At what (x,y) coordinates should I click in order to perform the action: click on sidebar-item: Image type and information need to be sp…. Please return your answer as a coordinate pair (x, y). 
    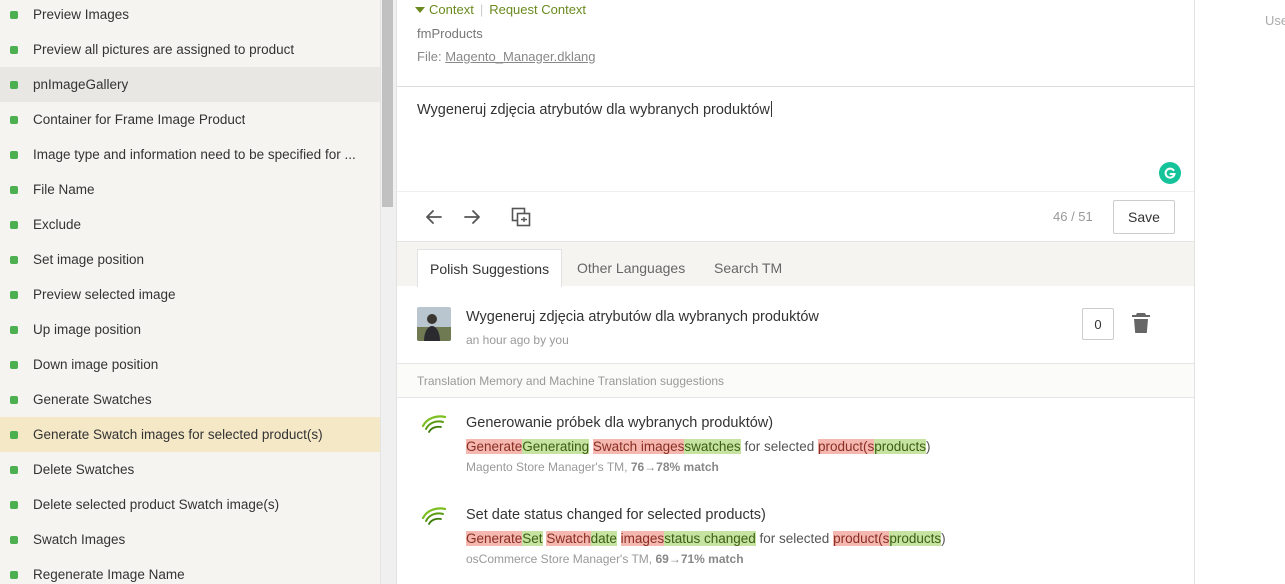
    Looking at the image, I should click on (190, 154).